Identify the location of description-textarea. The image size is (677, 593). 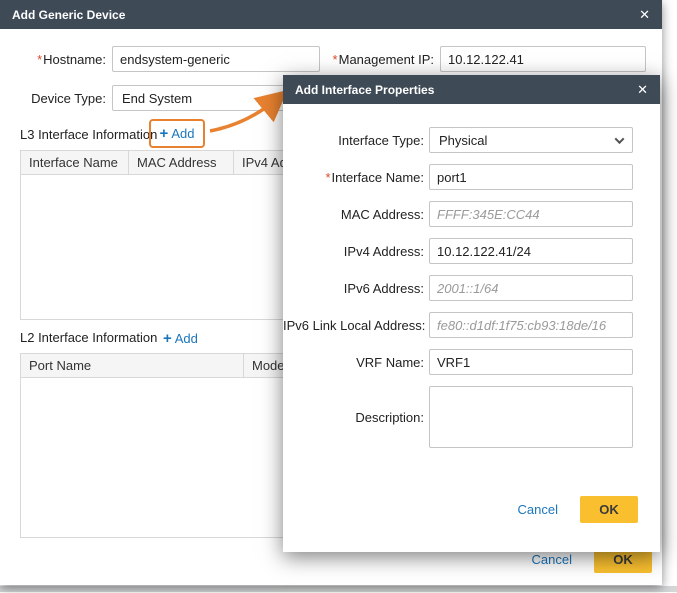
(531, 417).